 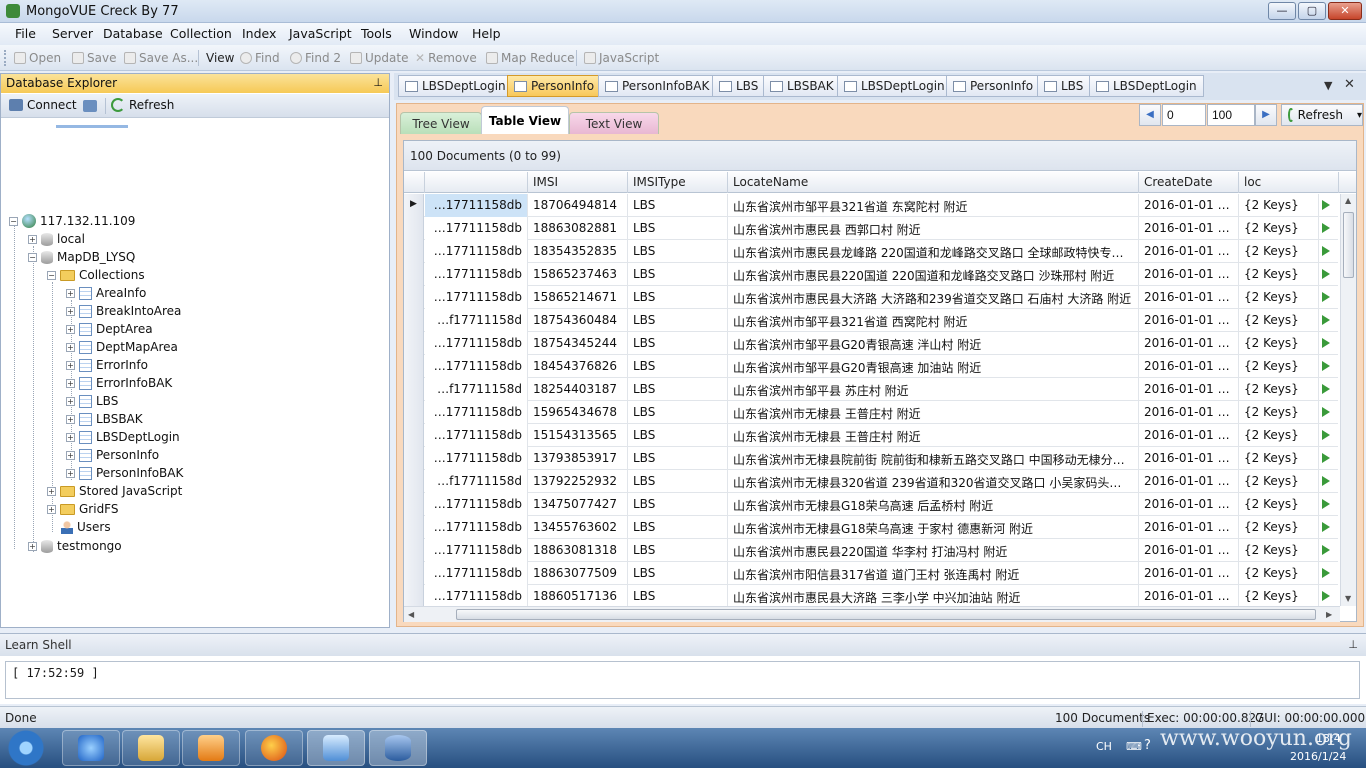 What do you see at coordinates (119, 383) in the screenshot?
I see `tree-collection: + ErrorInfoBAK` at bounding box center [119, 383].